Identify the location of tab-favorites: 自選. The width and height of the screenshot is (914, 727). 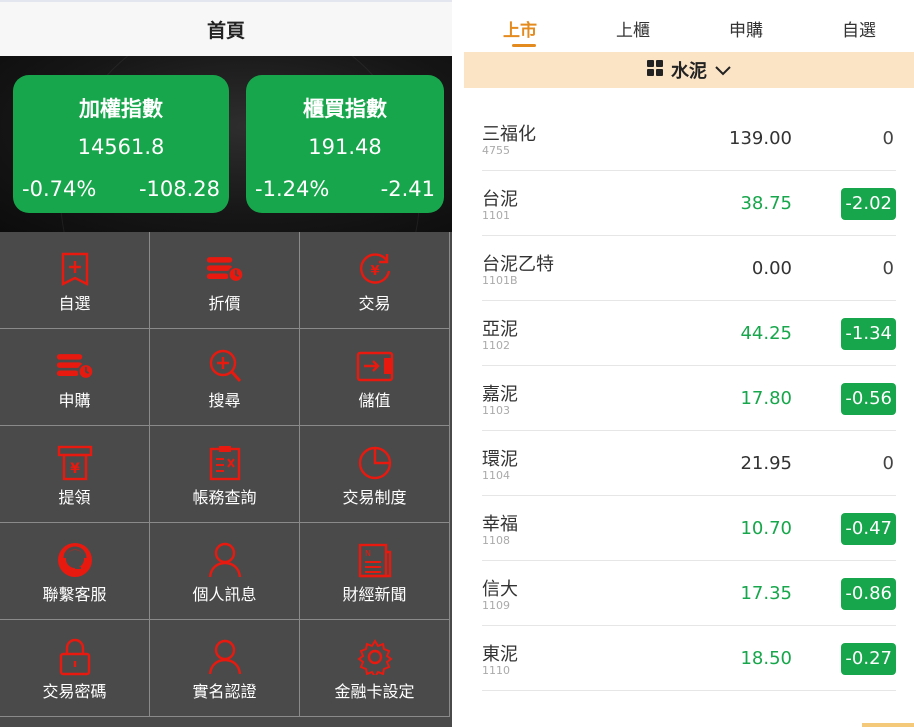
(858, 28).